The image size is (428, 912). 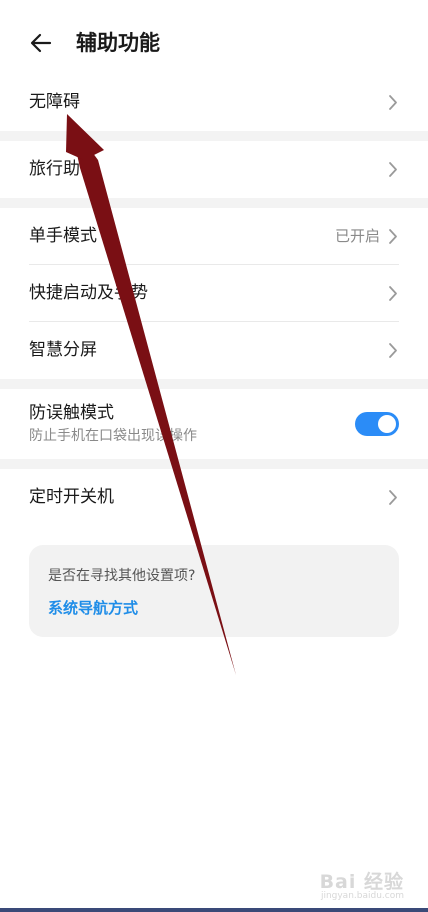 I want to click on settings-item-shortcuts-gestures: 快捷启动及手势, so click(x=214, y=293).